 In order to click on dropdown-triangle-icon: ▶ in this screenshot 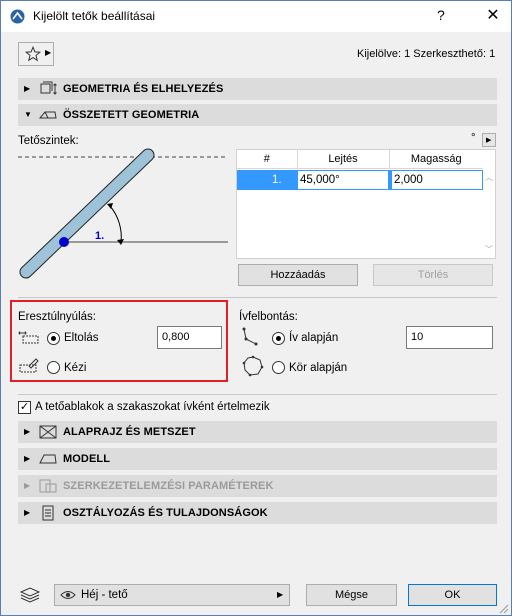, I will do `click(280, 594)`.